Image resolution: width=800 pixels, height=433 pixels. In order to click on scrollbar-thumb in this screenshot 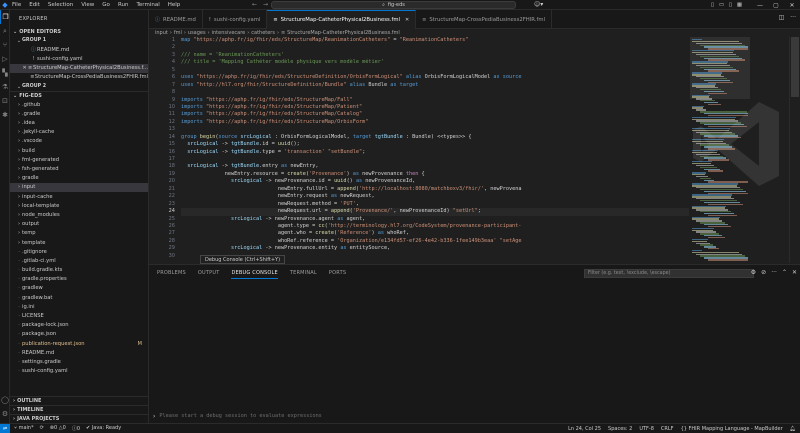, I will do `click(795, 67)`.